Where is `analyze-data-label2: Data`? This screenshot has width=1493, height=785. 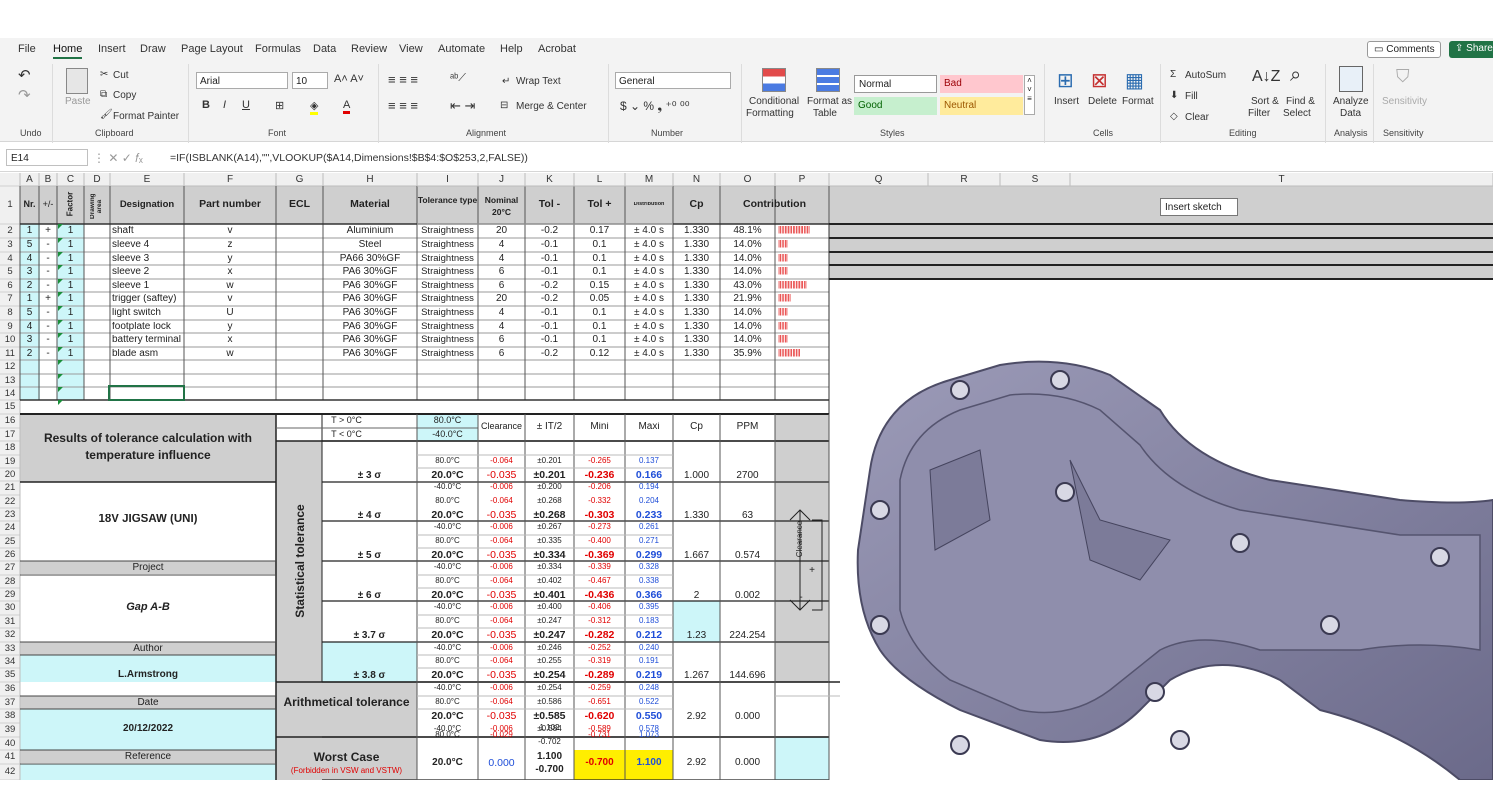 analyze-data-label2: Data is located at coordinates (1350, 113).